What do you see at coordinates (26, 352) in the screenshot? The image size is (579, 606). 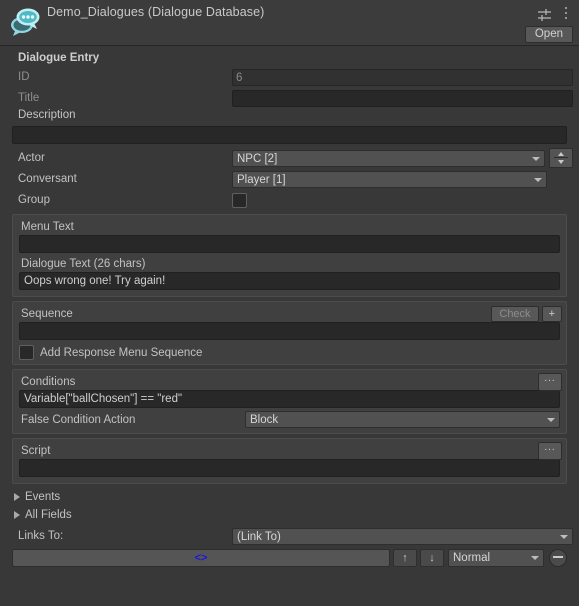 I see `response-menu-checkbox` at bounding box center [26, 352].